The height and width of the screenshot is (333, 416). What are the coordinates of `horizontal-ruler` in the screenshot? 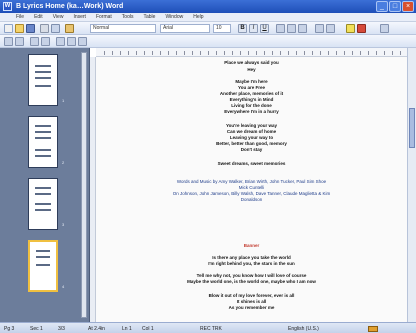 It's located at (256, 52).